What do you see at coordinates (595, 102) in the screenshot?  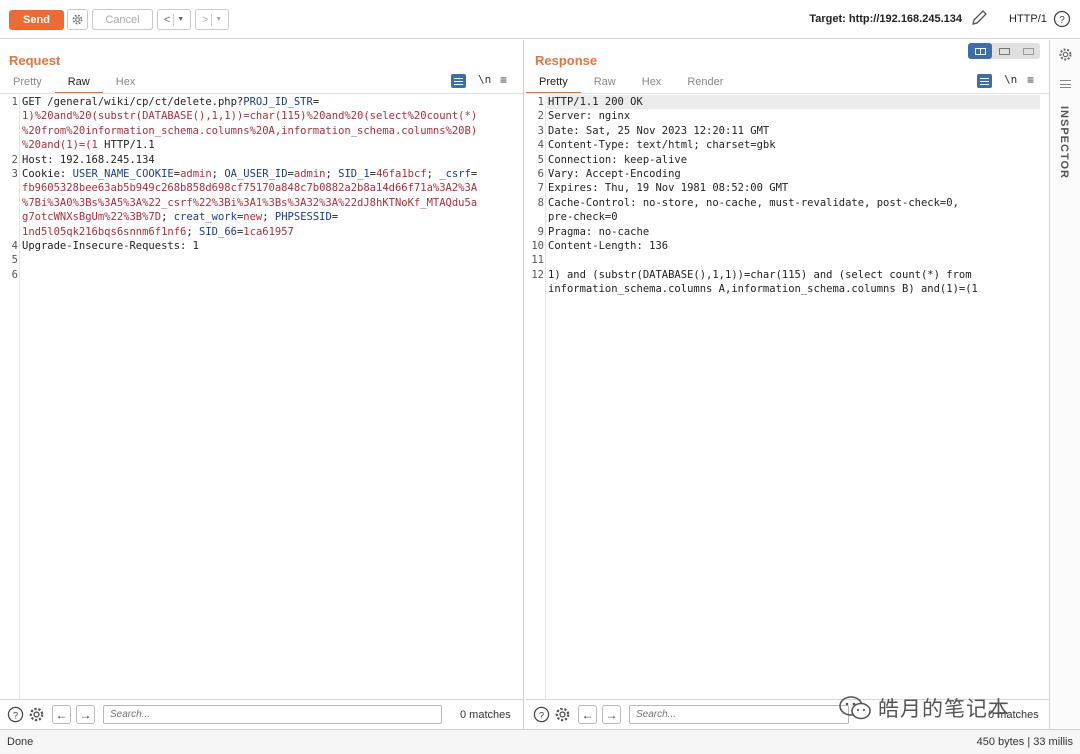 I see `code-line: HTTP/1.1 200 OK` at bounding box center [595, 102].